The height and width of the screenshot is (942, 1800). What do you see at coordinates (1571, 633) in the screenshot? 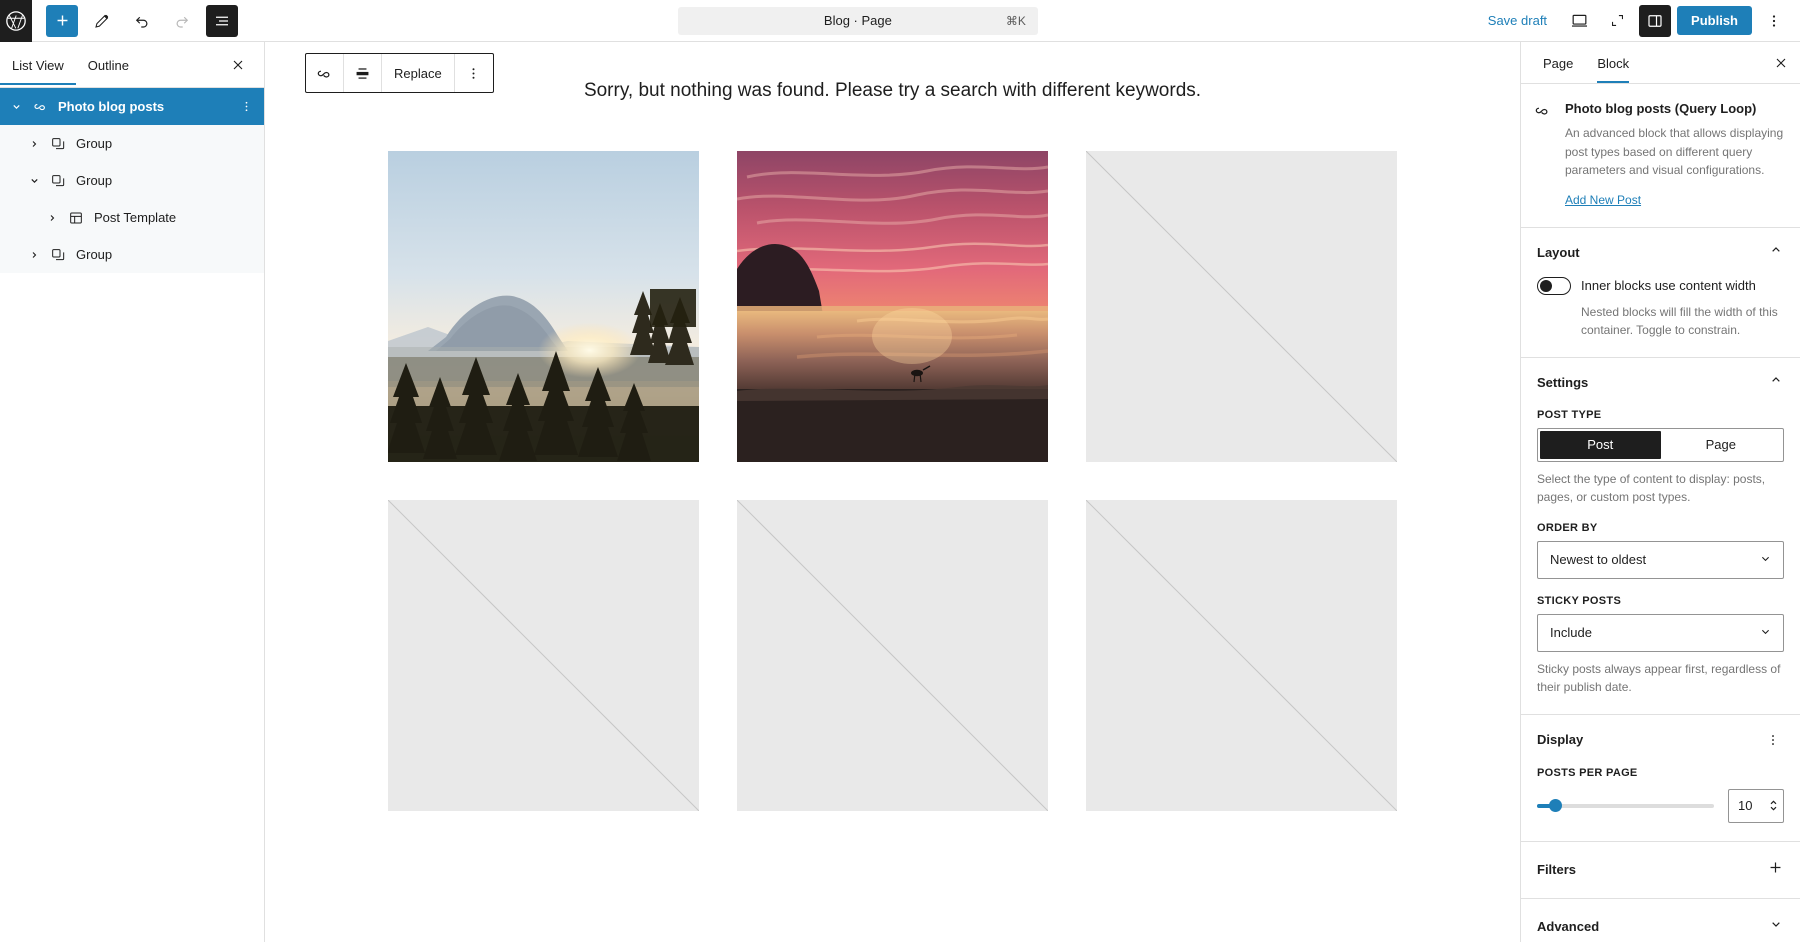
I see `sticky-posts-value: Include` at bounding box center [1571, 633].